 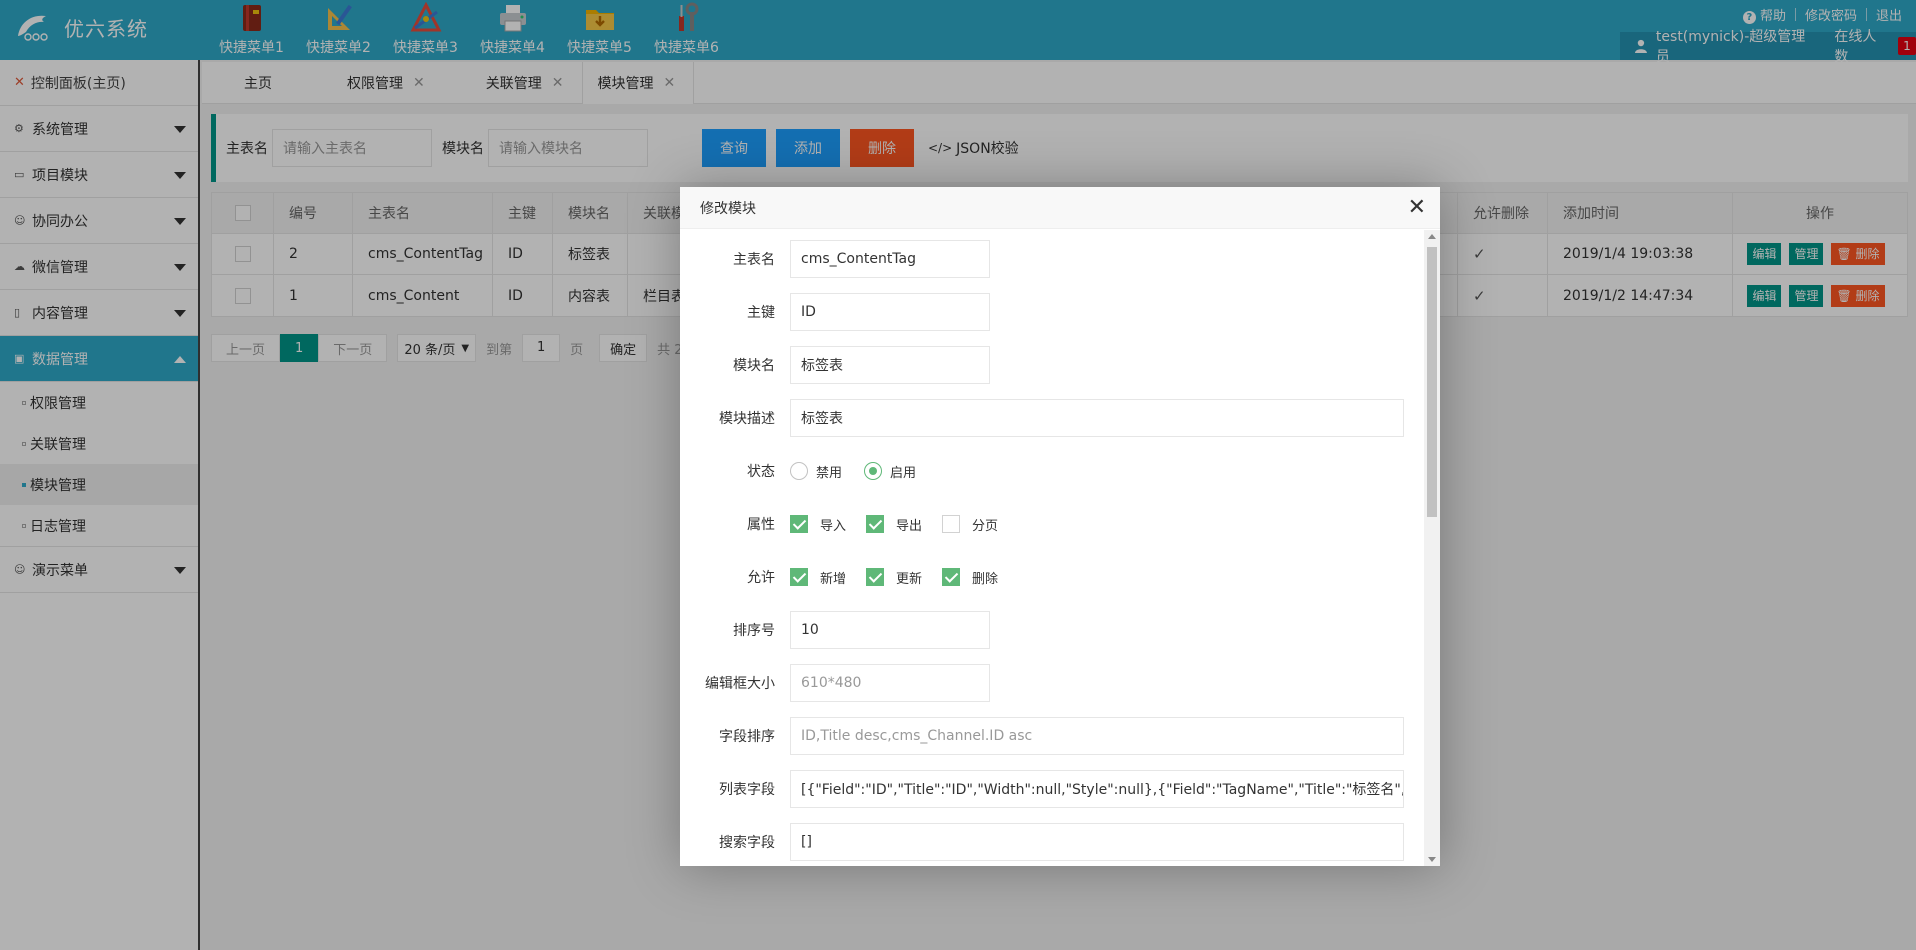 I want to click on form-row-allow: 允许 新增 更新 删除, so click(x=849, y=577).